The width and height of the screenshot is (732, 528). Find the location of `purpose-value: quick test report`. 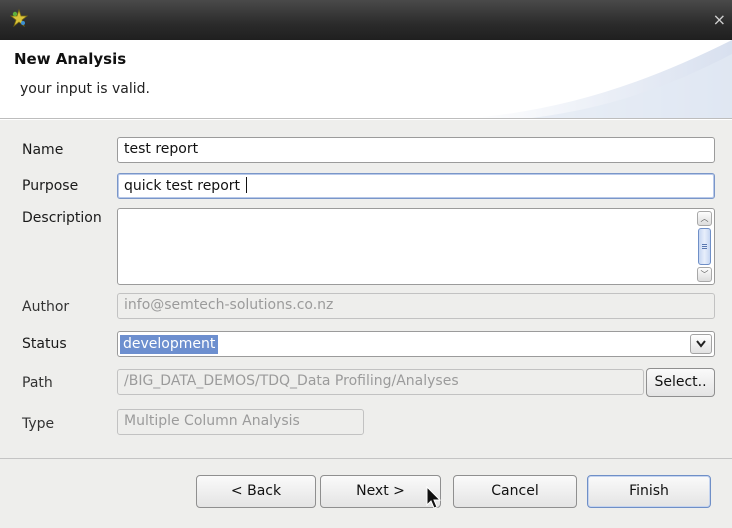

purpose-value: quick test report is located at coordinates (184, 186).